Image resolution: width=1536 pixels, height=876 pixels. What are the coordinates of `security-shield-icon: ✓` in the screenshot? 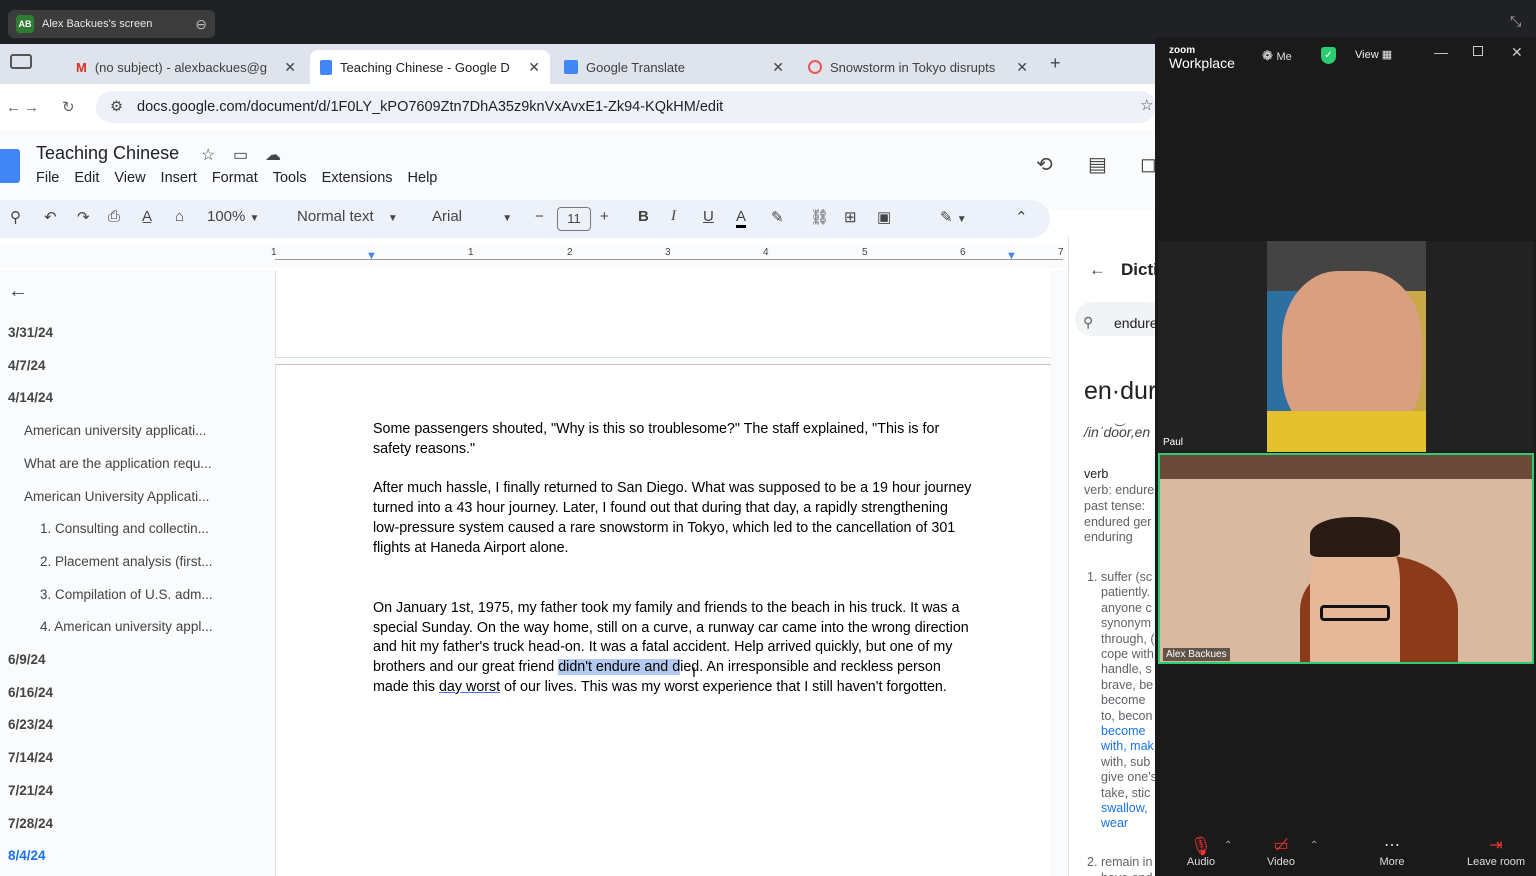 It's located at (1328, 55).